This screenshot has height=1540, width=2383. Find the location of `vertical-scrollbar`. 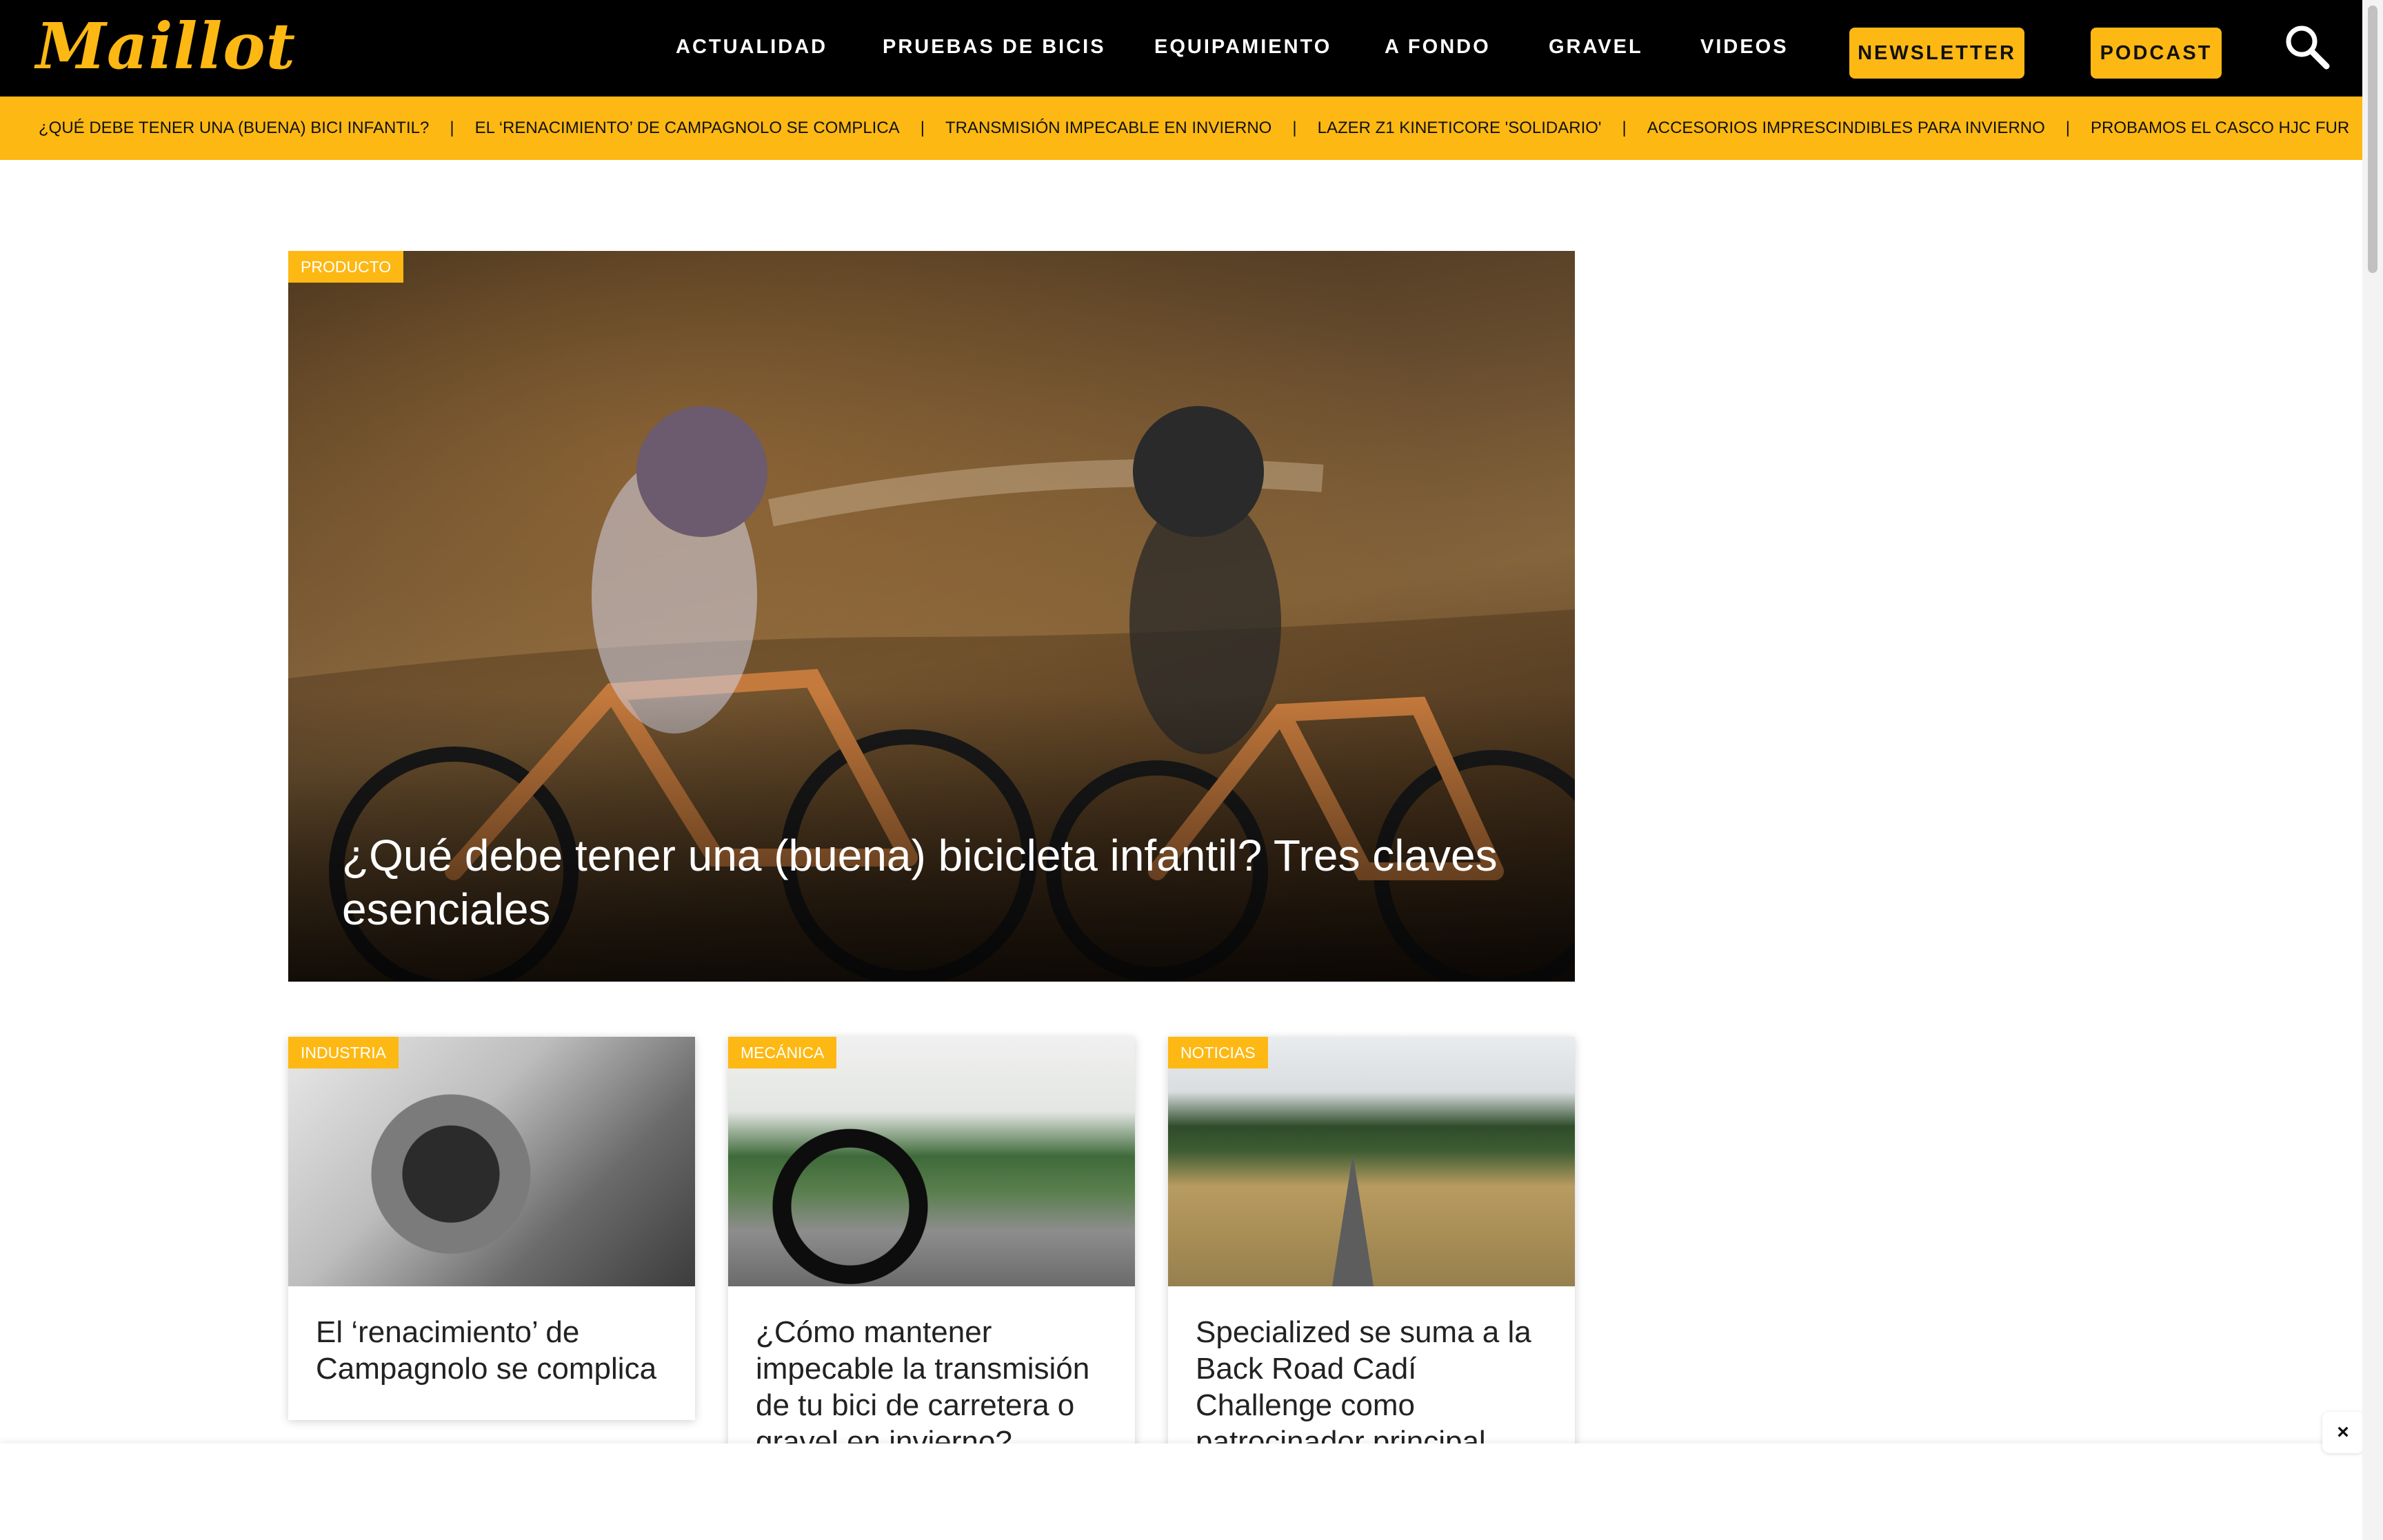

vertical-scrollbar is located at coordinates (2372, 770).